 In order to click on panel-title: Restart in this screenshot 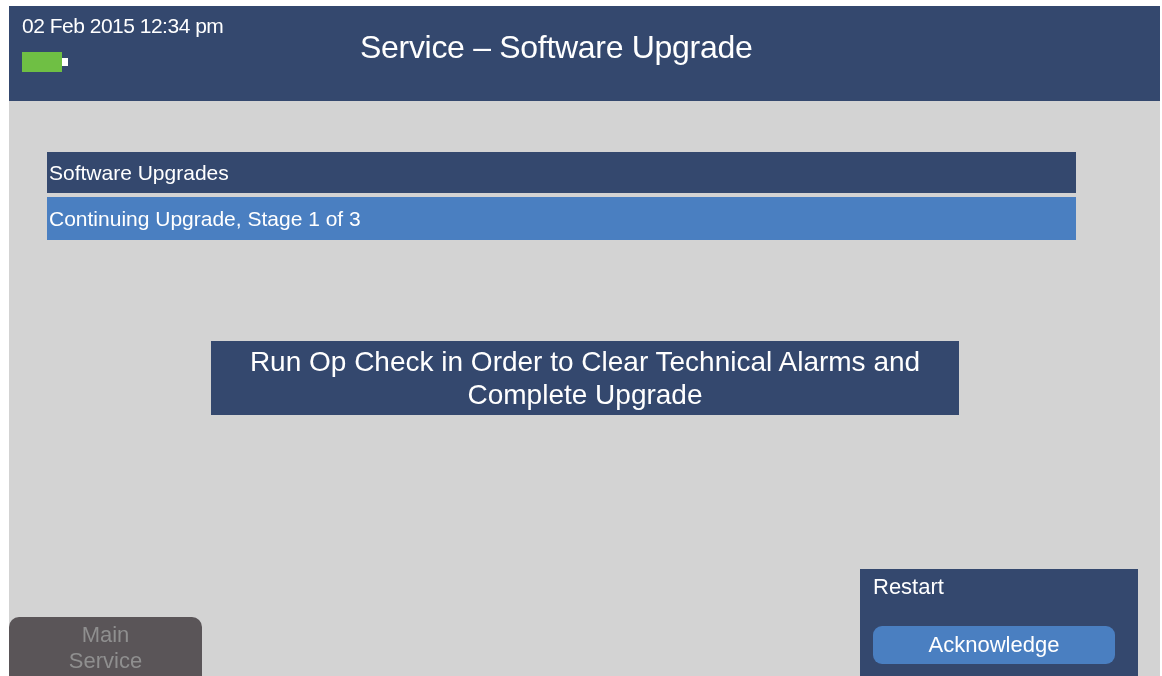, I will do `click(909, 587)`.